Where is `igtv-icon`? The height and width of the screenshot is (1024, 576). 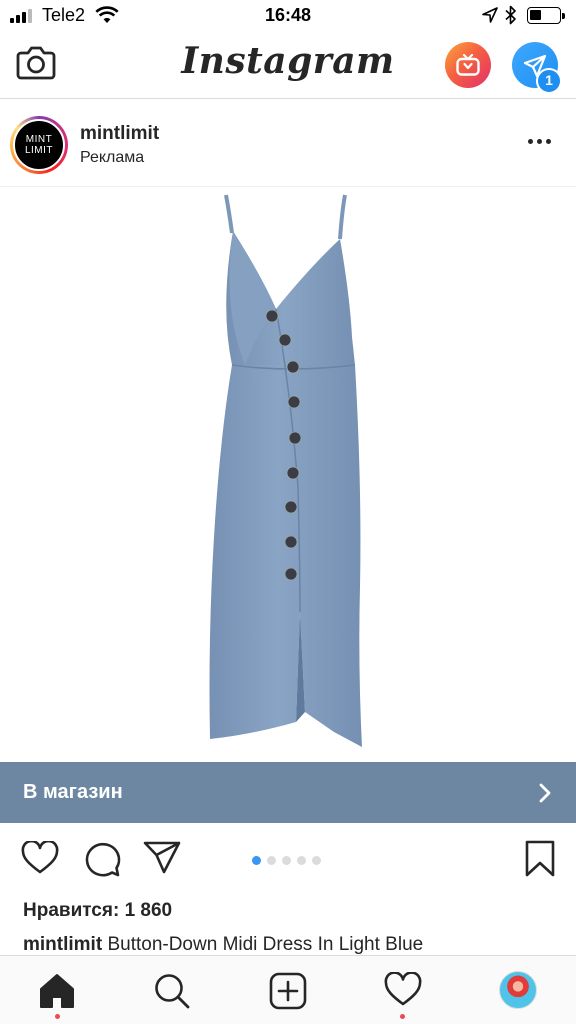
igtv-icon is located at coordinates (468, 65).